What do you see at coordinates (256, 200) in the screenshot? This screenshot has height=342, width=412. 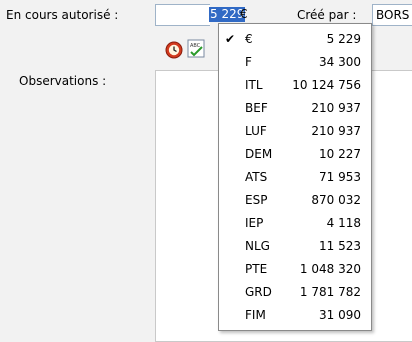 I see `currency-code: ESP` at bounding box center [256, 200].